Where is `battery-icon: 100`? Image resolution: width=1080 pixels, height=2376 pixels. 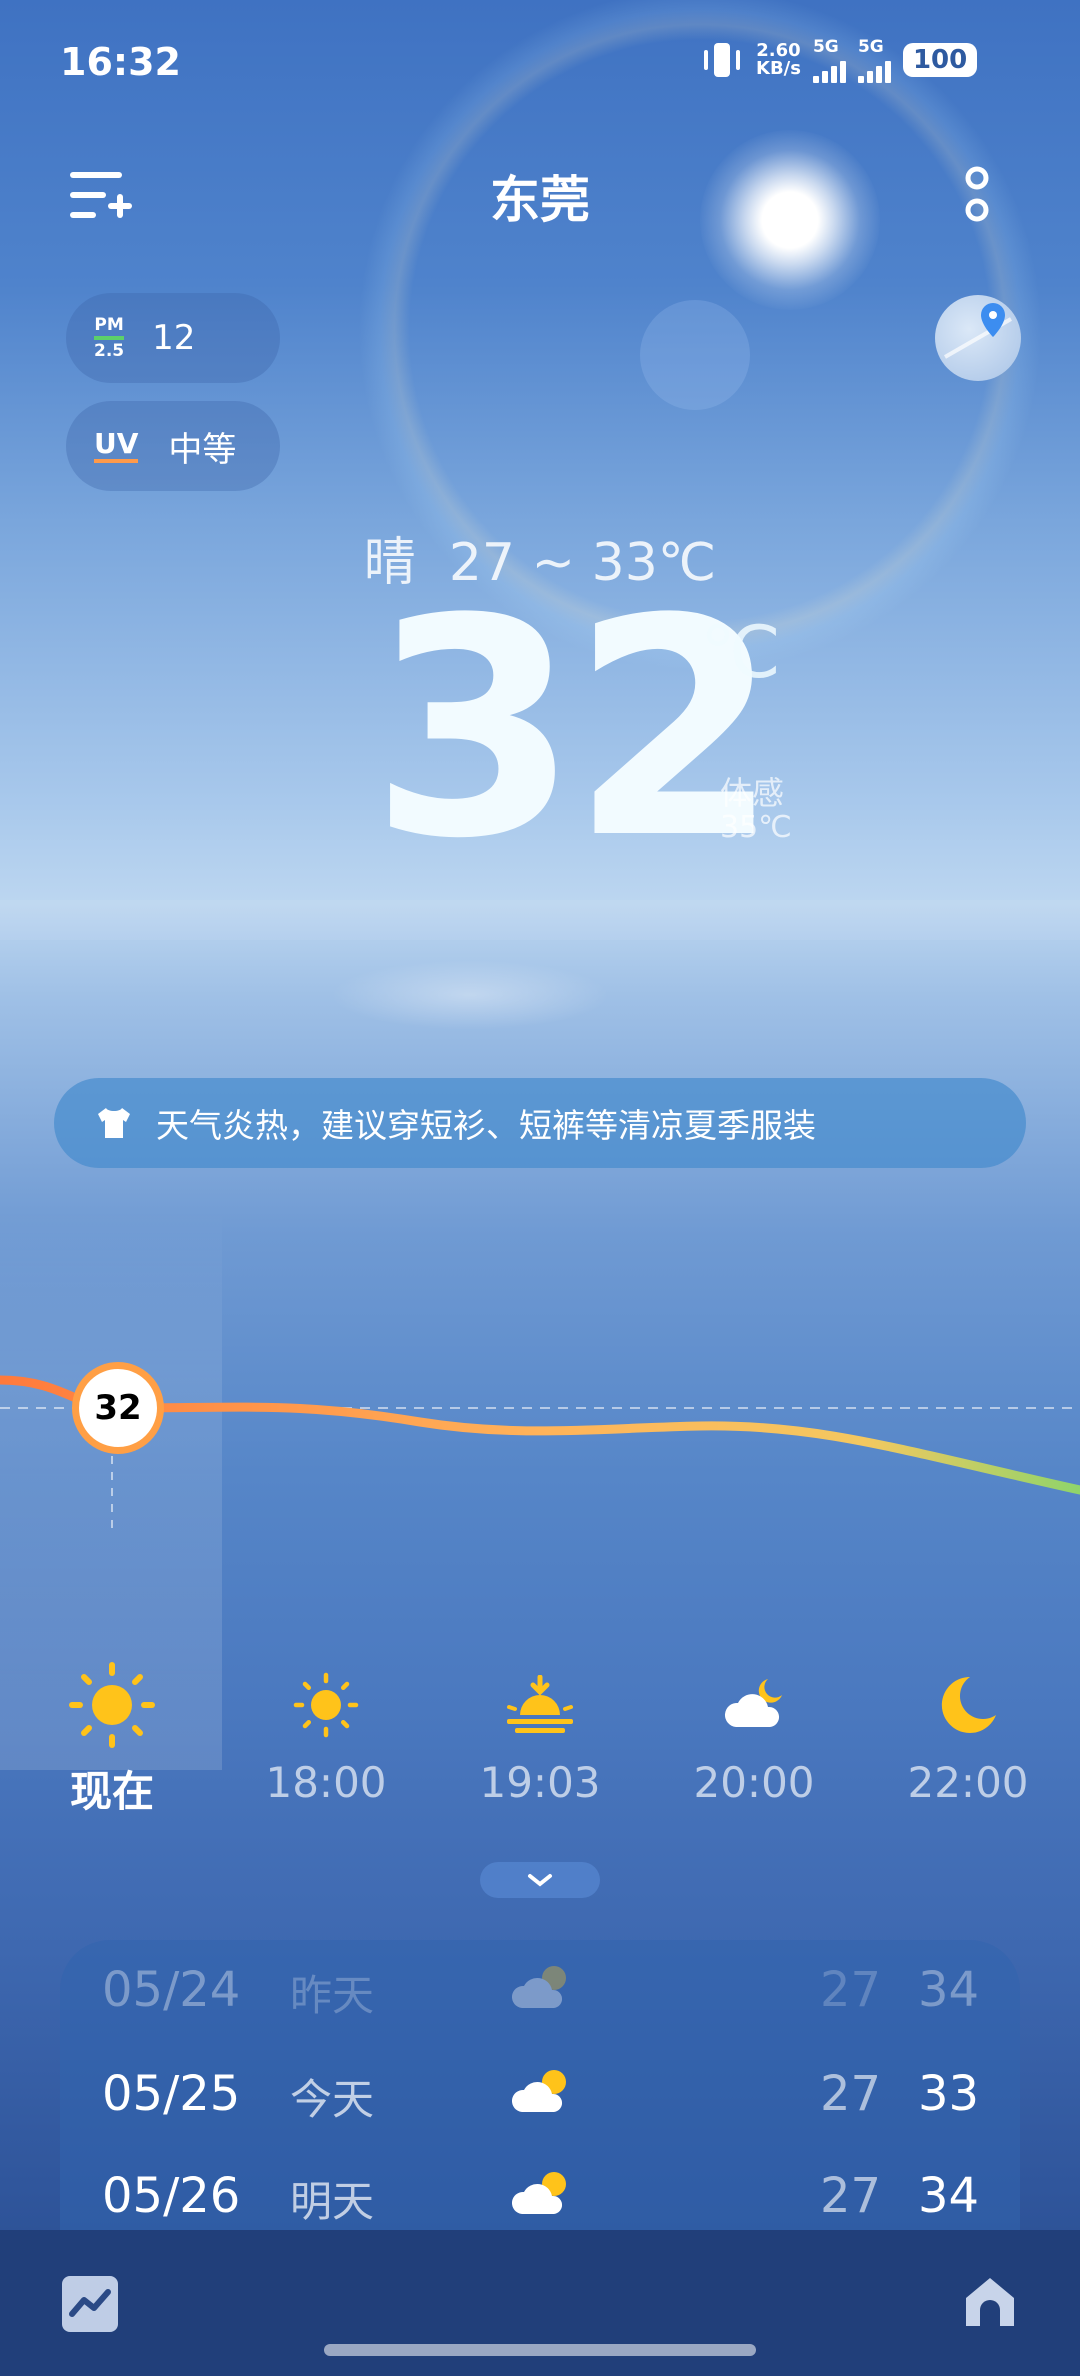 battery-icon: 100 is located at coordinates (940, 60).